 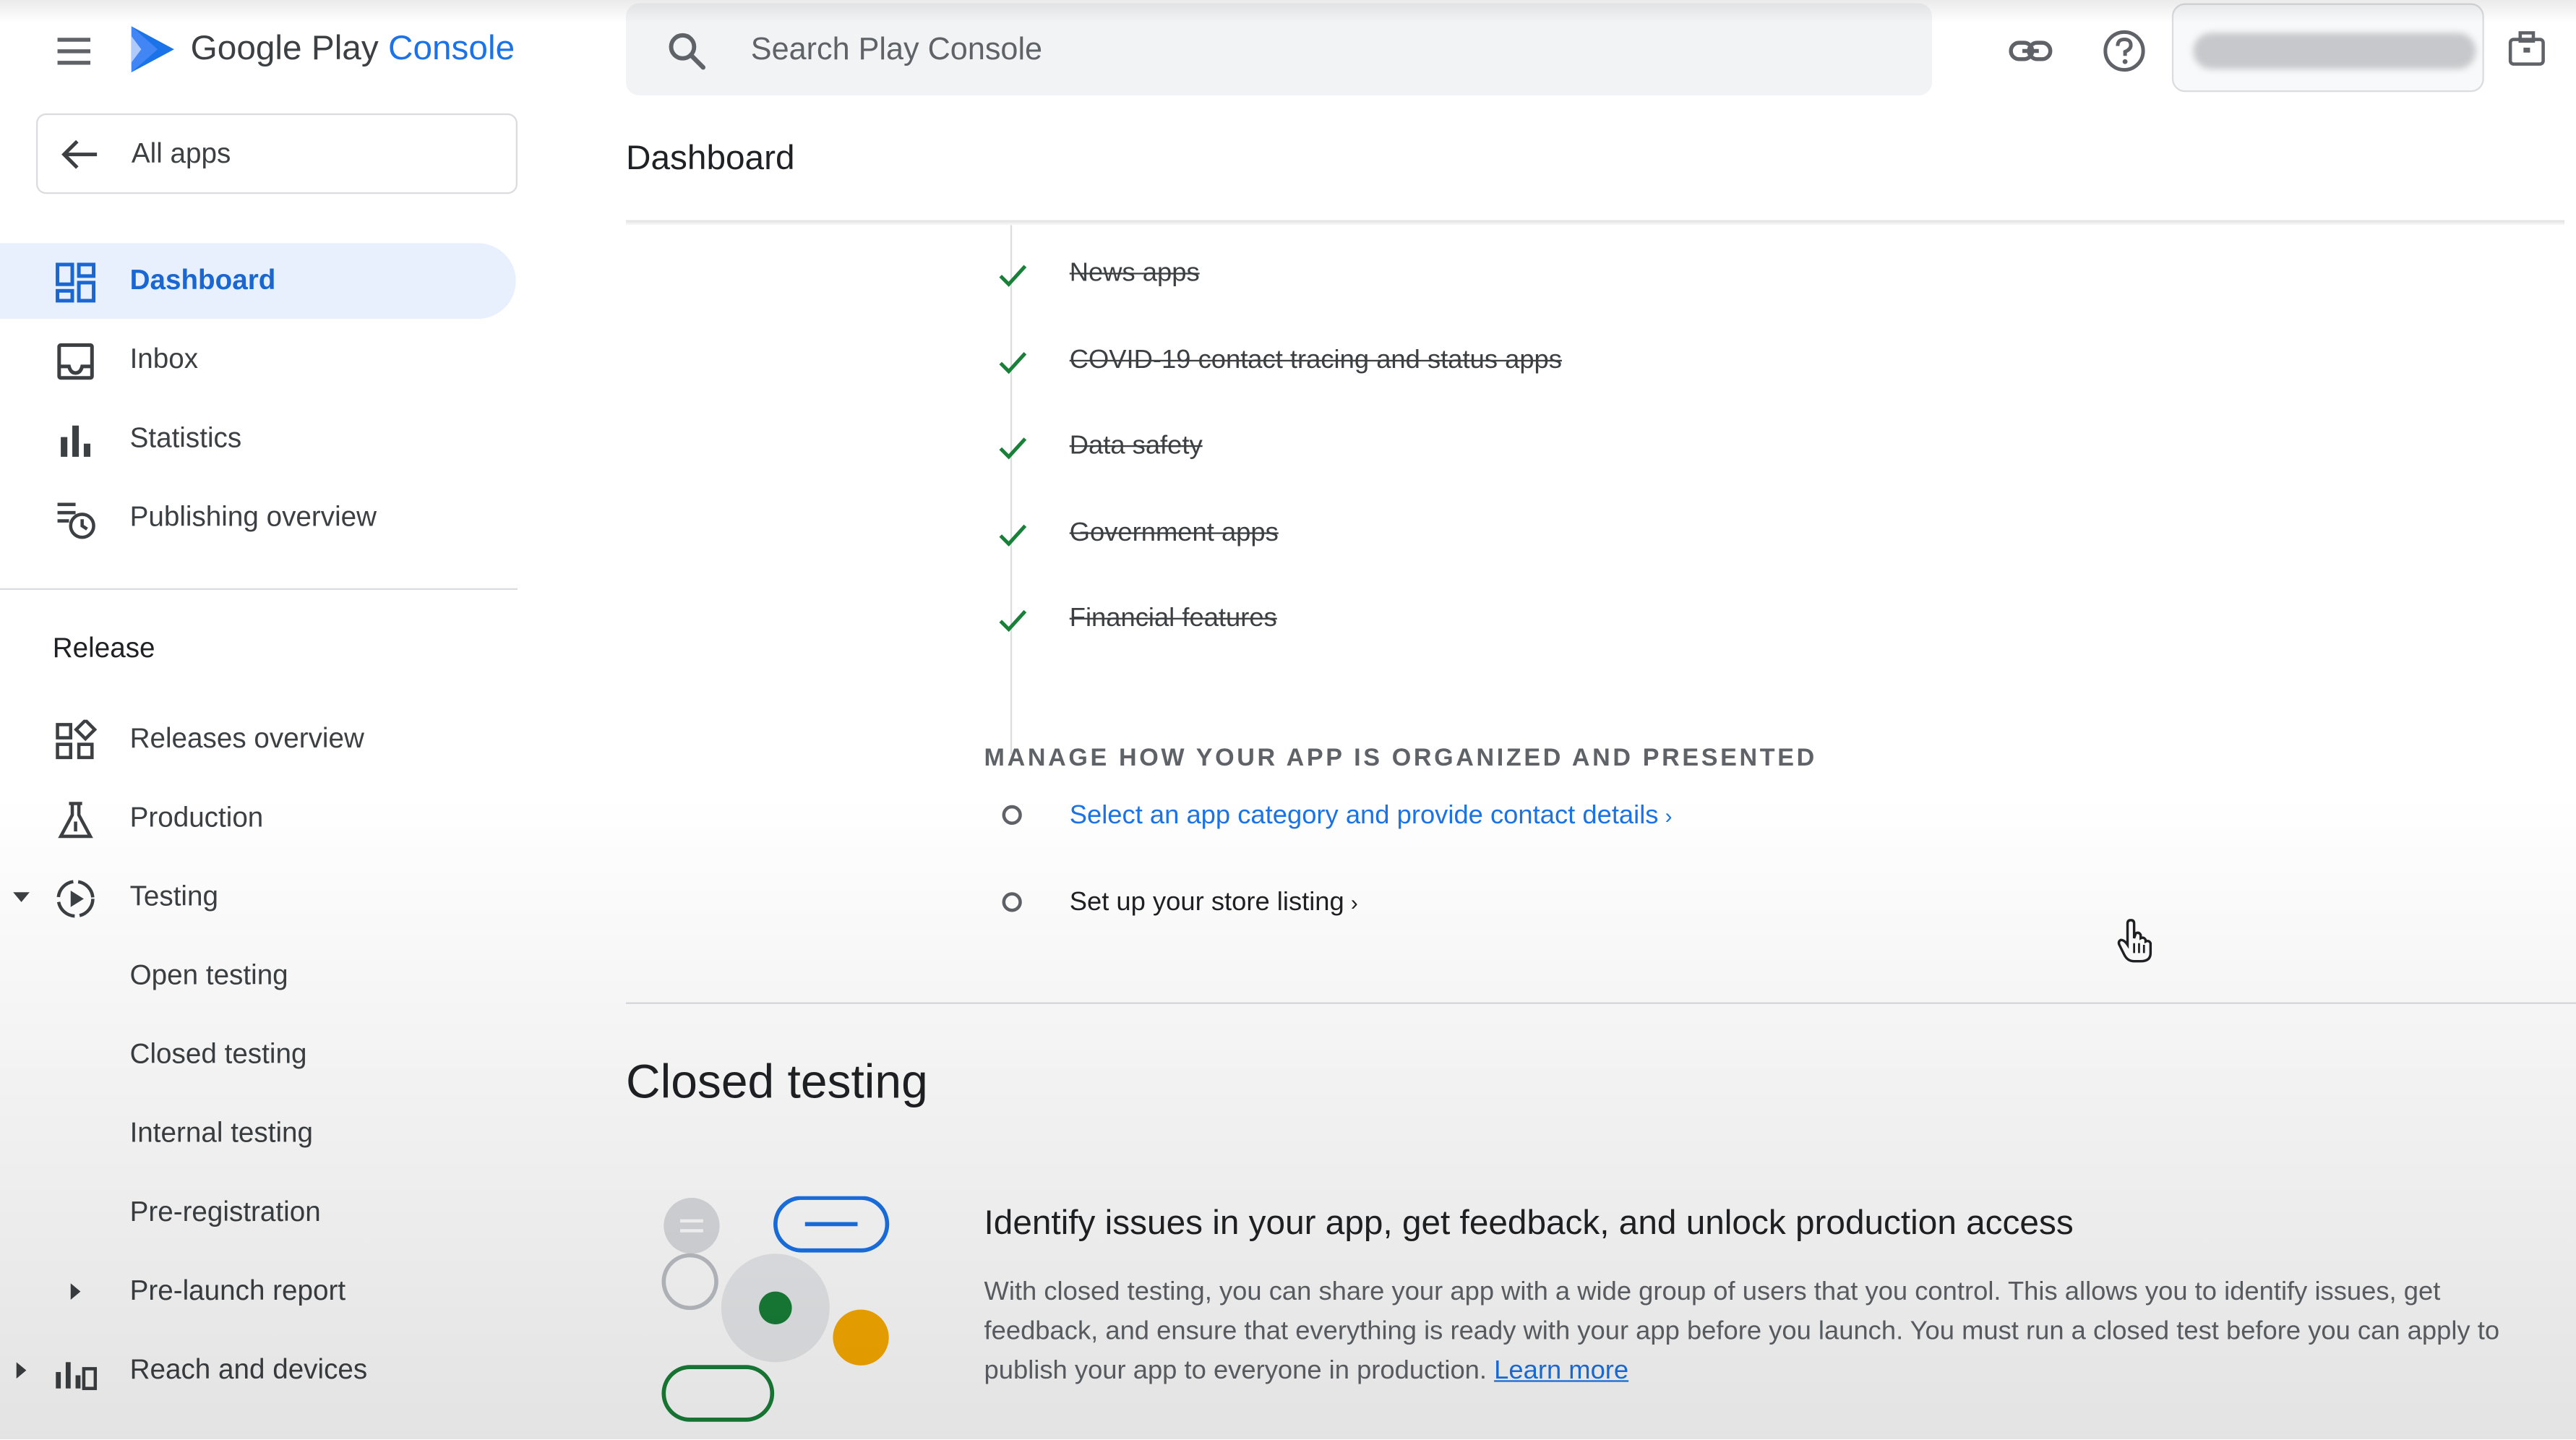 I want to click on all-apps-button: All apps, so click(x=277, y=153).